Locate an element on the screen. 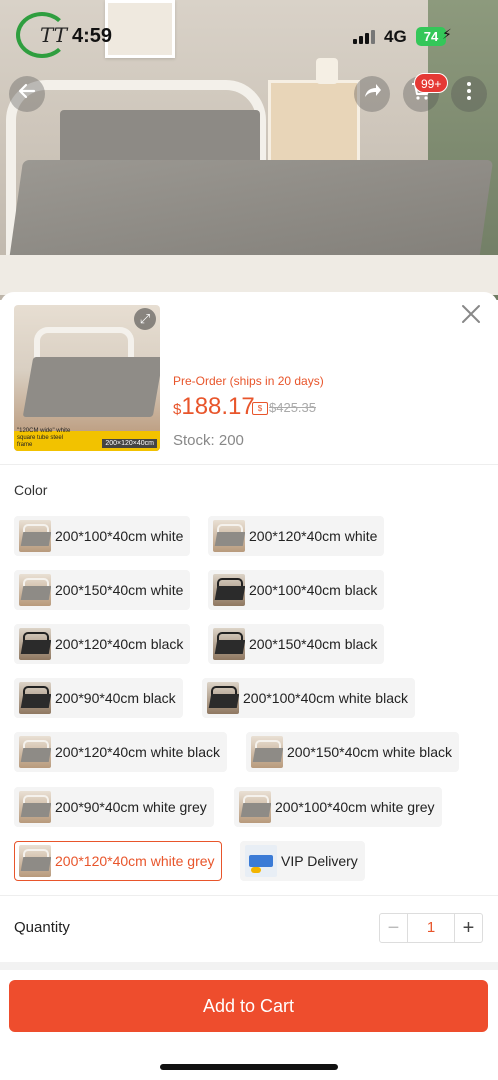  variation-option: 200*120*40cm white black is located at coordinates (120, 752).